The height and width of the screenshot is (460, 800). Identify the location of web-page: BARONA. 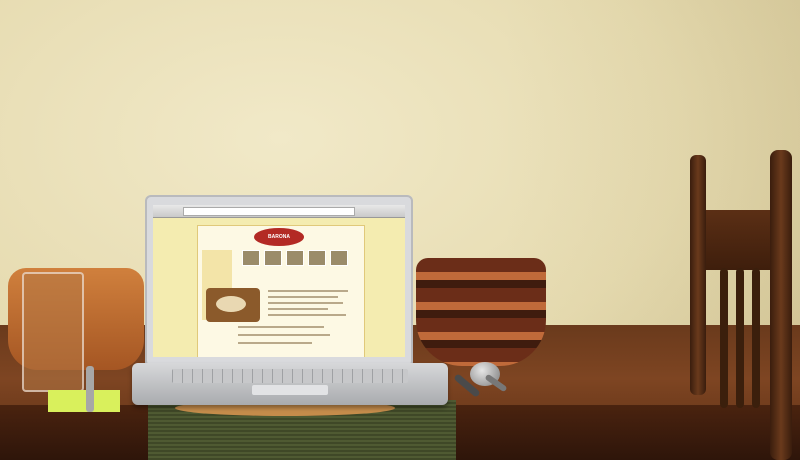
(281, 291).